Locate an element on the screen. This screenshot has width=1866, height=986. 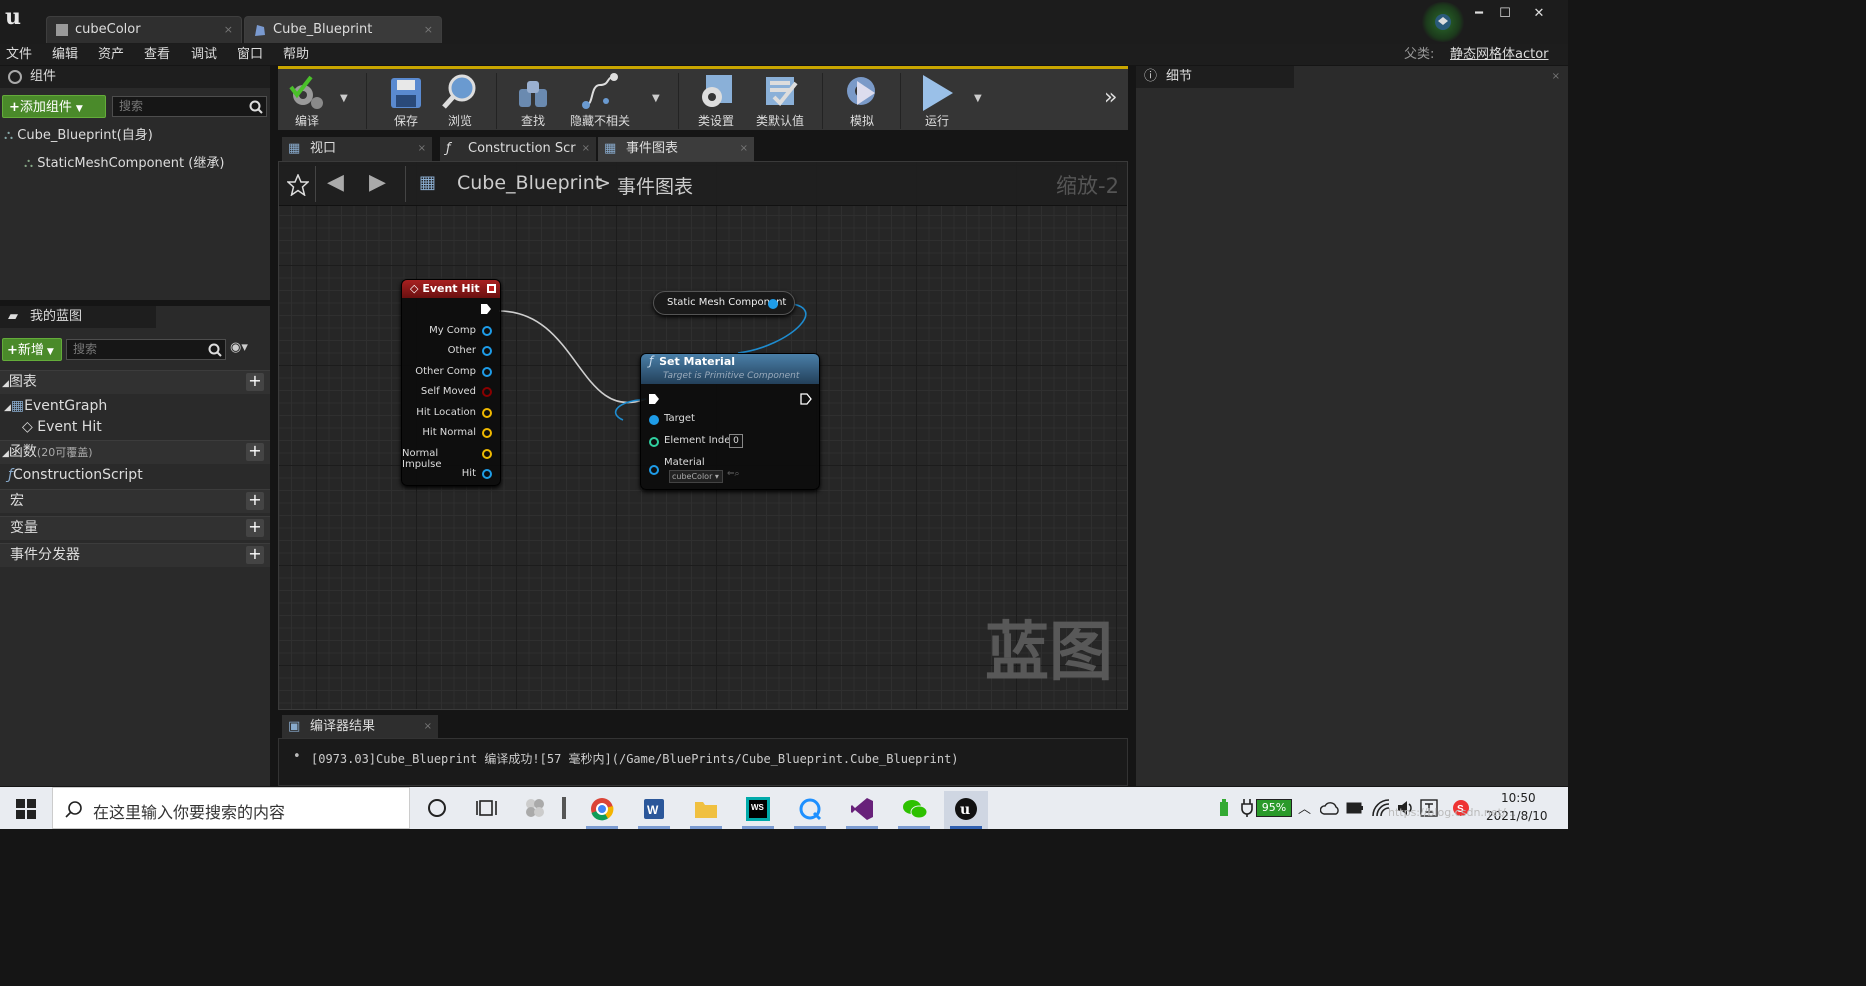
my-blueprint-search-input: 搜索 is located at coordinates (146, 349).